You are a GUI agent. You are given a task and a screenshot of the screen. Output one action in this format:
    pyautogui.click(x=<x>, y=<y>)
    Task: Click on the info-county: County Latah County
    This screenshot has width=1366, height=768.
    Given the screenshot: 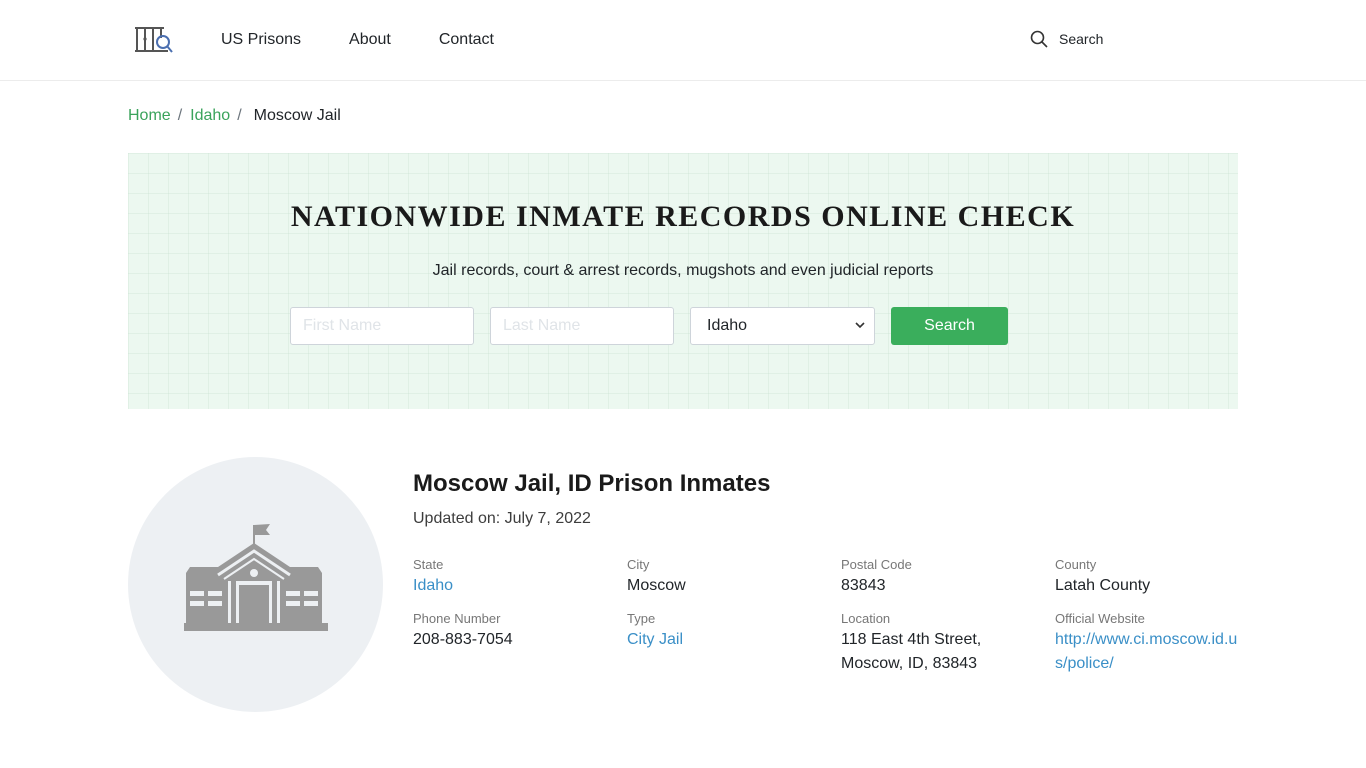 What is the action you would take?
    pyautogui.click(x=1149, y=577)
    